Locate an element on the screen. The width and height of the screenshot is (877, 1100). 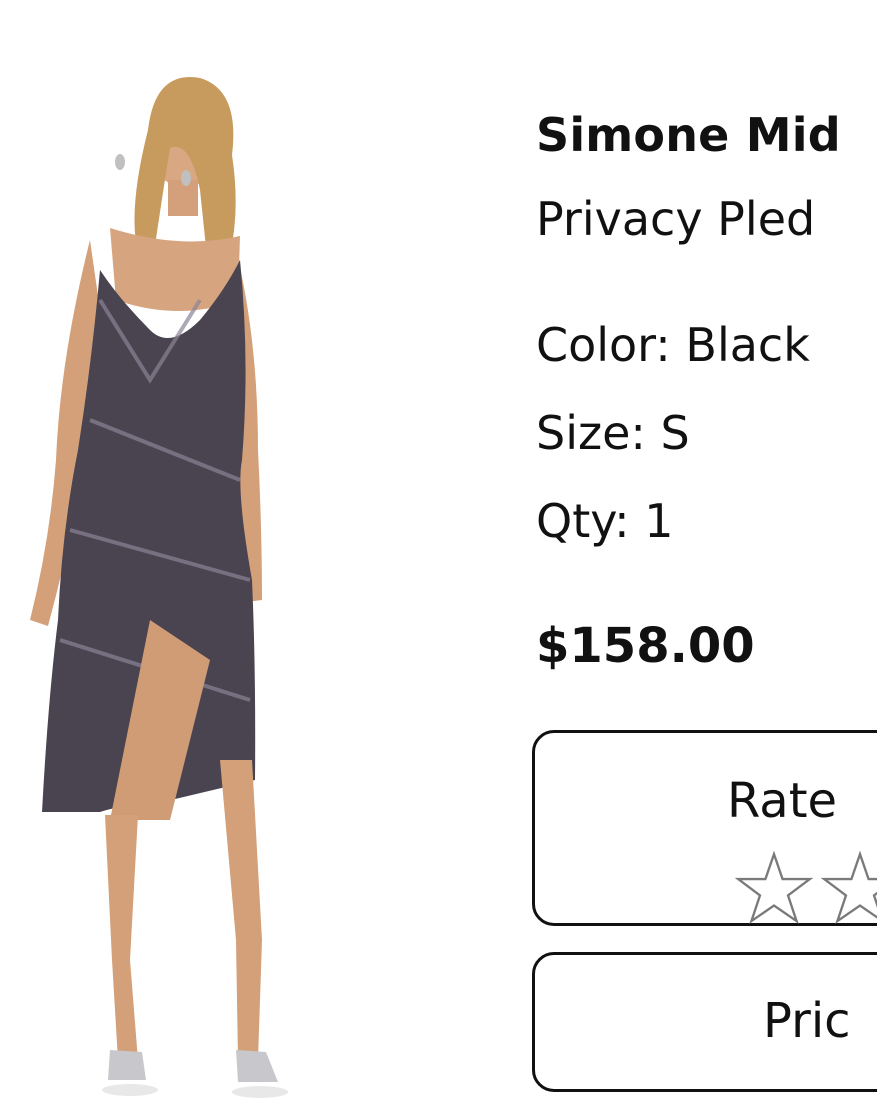
price-button: Pric is located at coordinates (704, 1022).